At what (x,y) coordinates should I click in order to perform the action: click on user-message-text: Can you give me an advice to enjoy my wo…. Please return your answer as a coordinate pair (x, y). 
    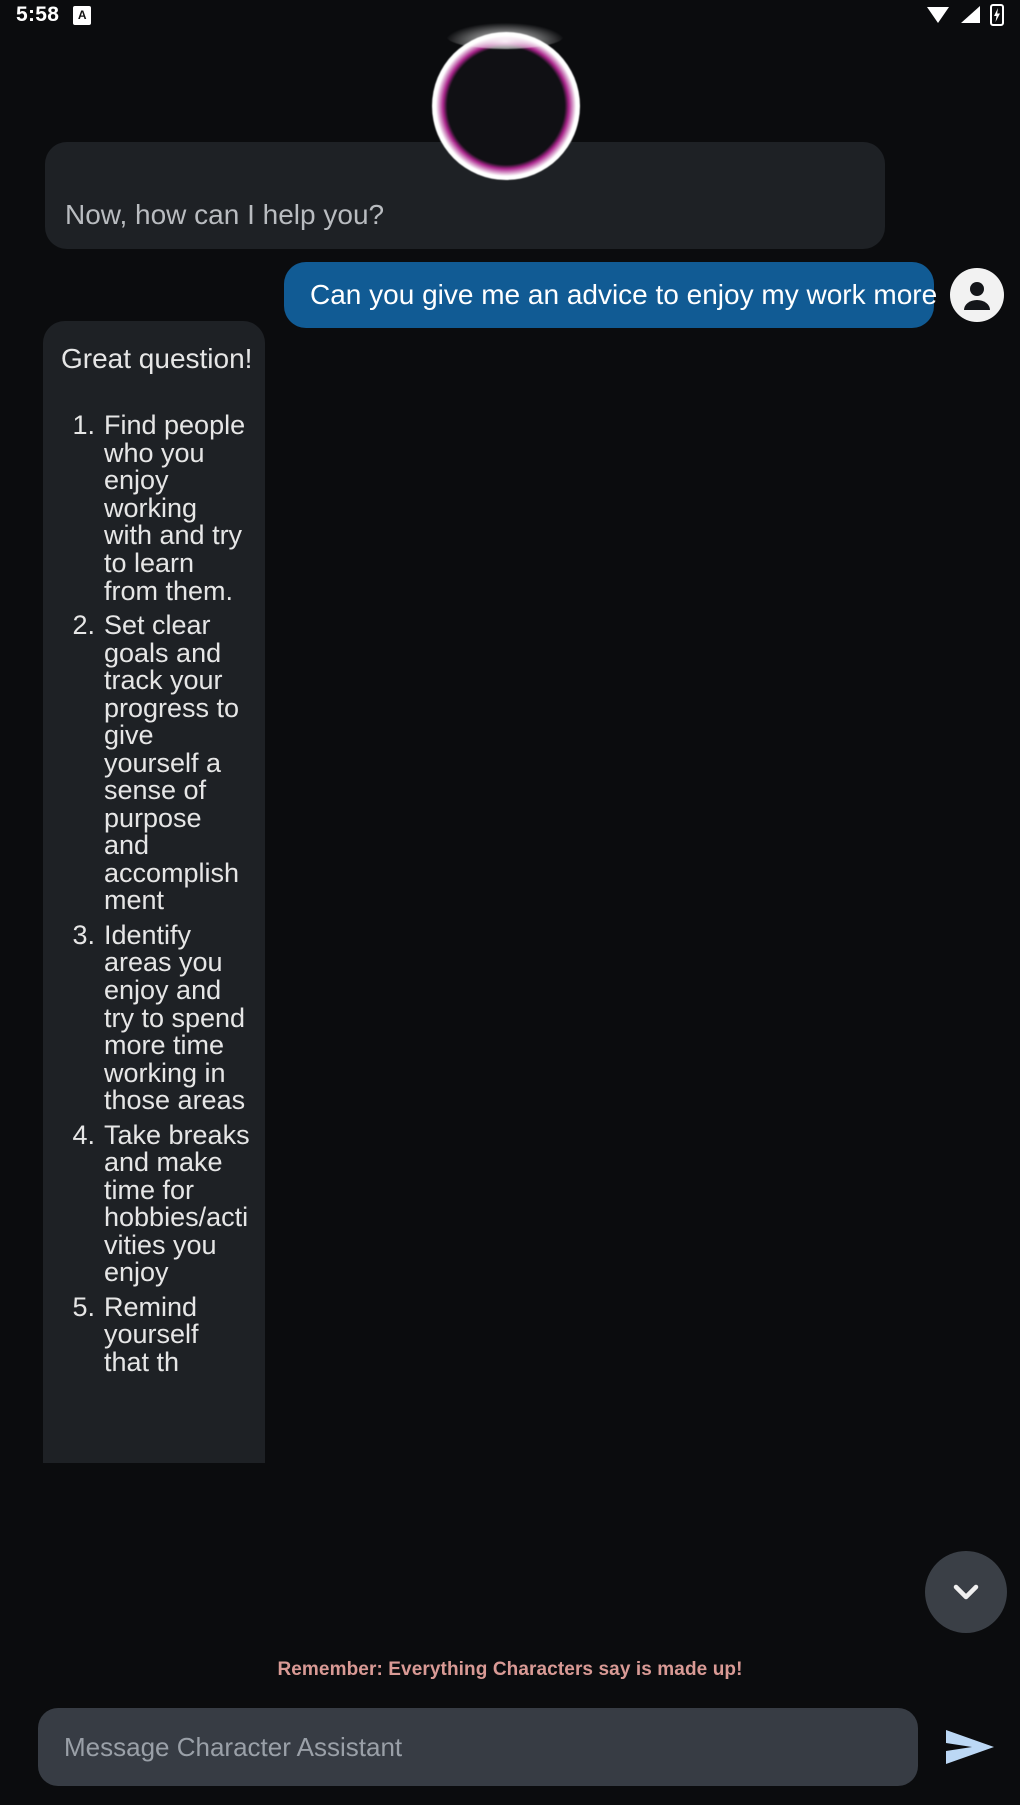
    Looking at the image, I should click on (624, 294).